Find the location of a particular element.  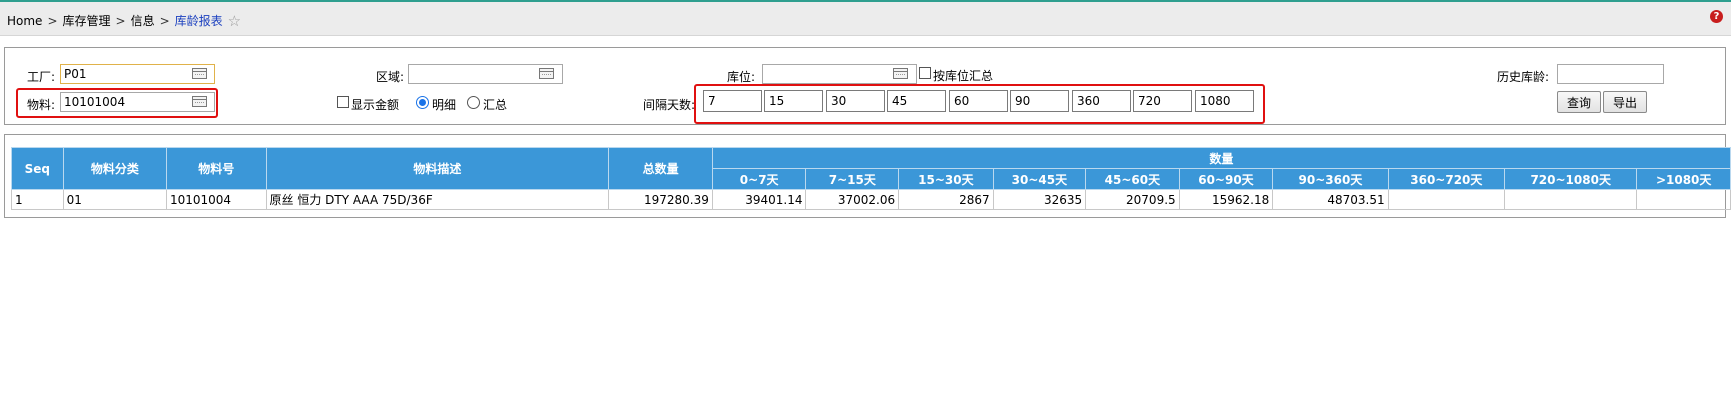

area-label: 区域: is located at coordinates (390, 77).